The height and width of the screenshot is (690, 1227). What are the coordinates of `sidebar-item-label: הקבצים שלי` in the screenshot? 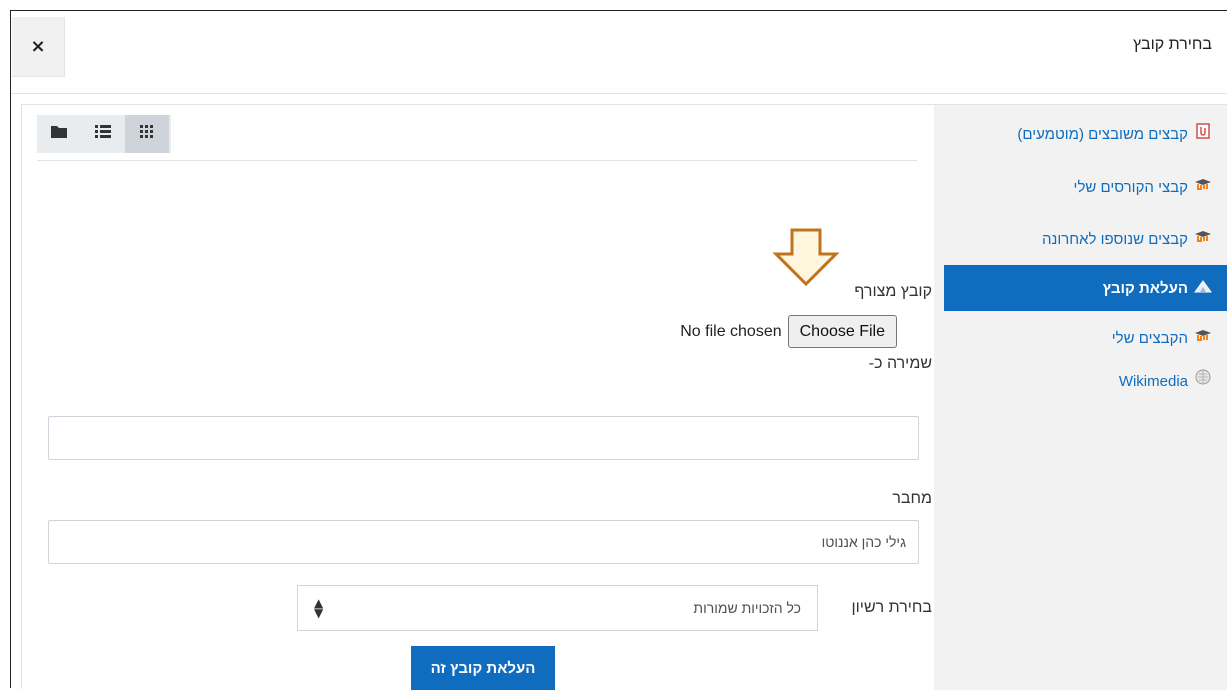 It's located at (1149, 338).